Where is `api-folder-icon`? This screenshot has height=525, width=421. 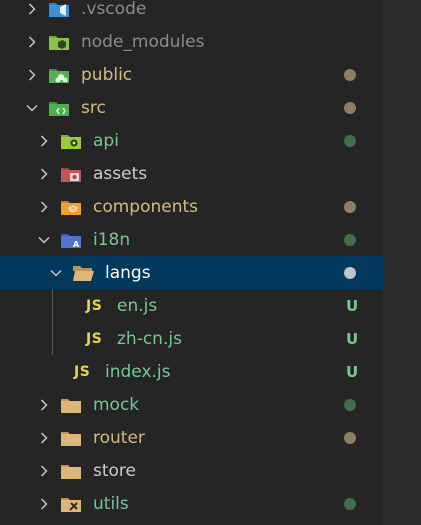 api-folder-icon is located at coordinates (71, 141).